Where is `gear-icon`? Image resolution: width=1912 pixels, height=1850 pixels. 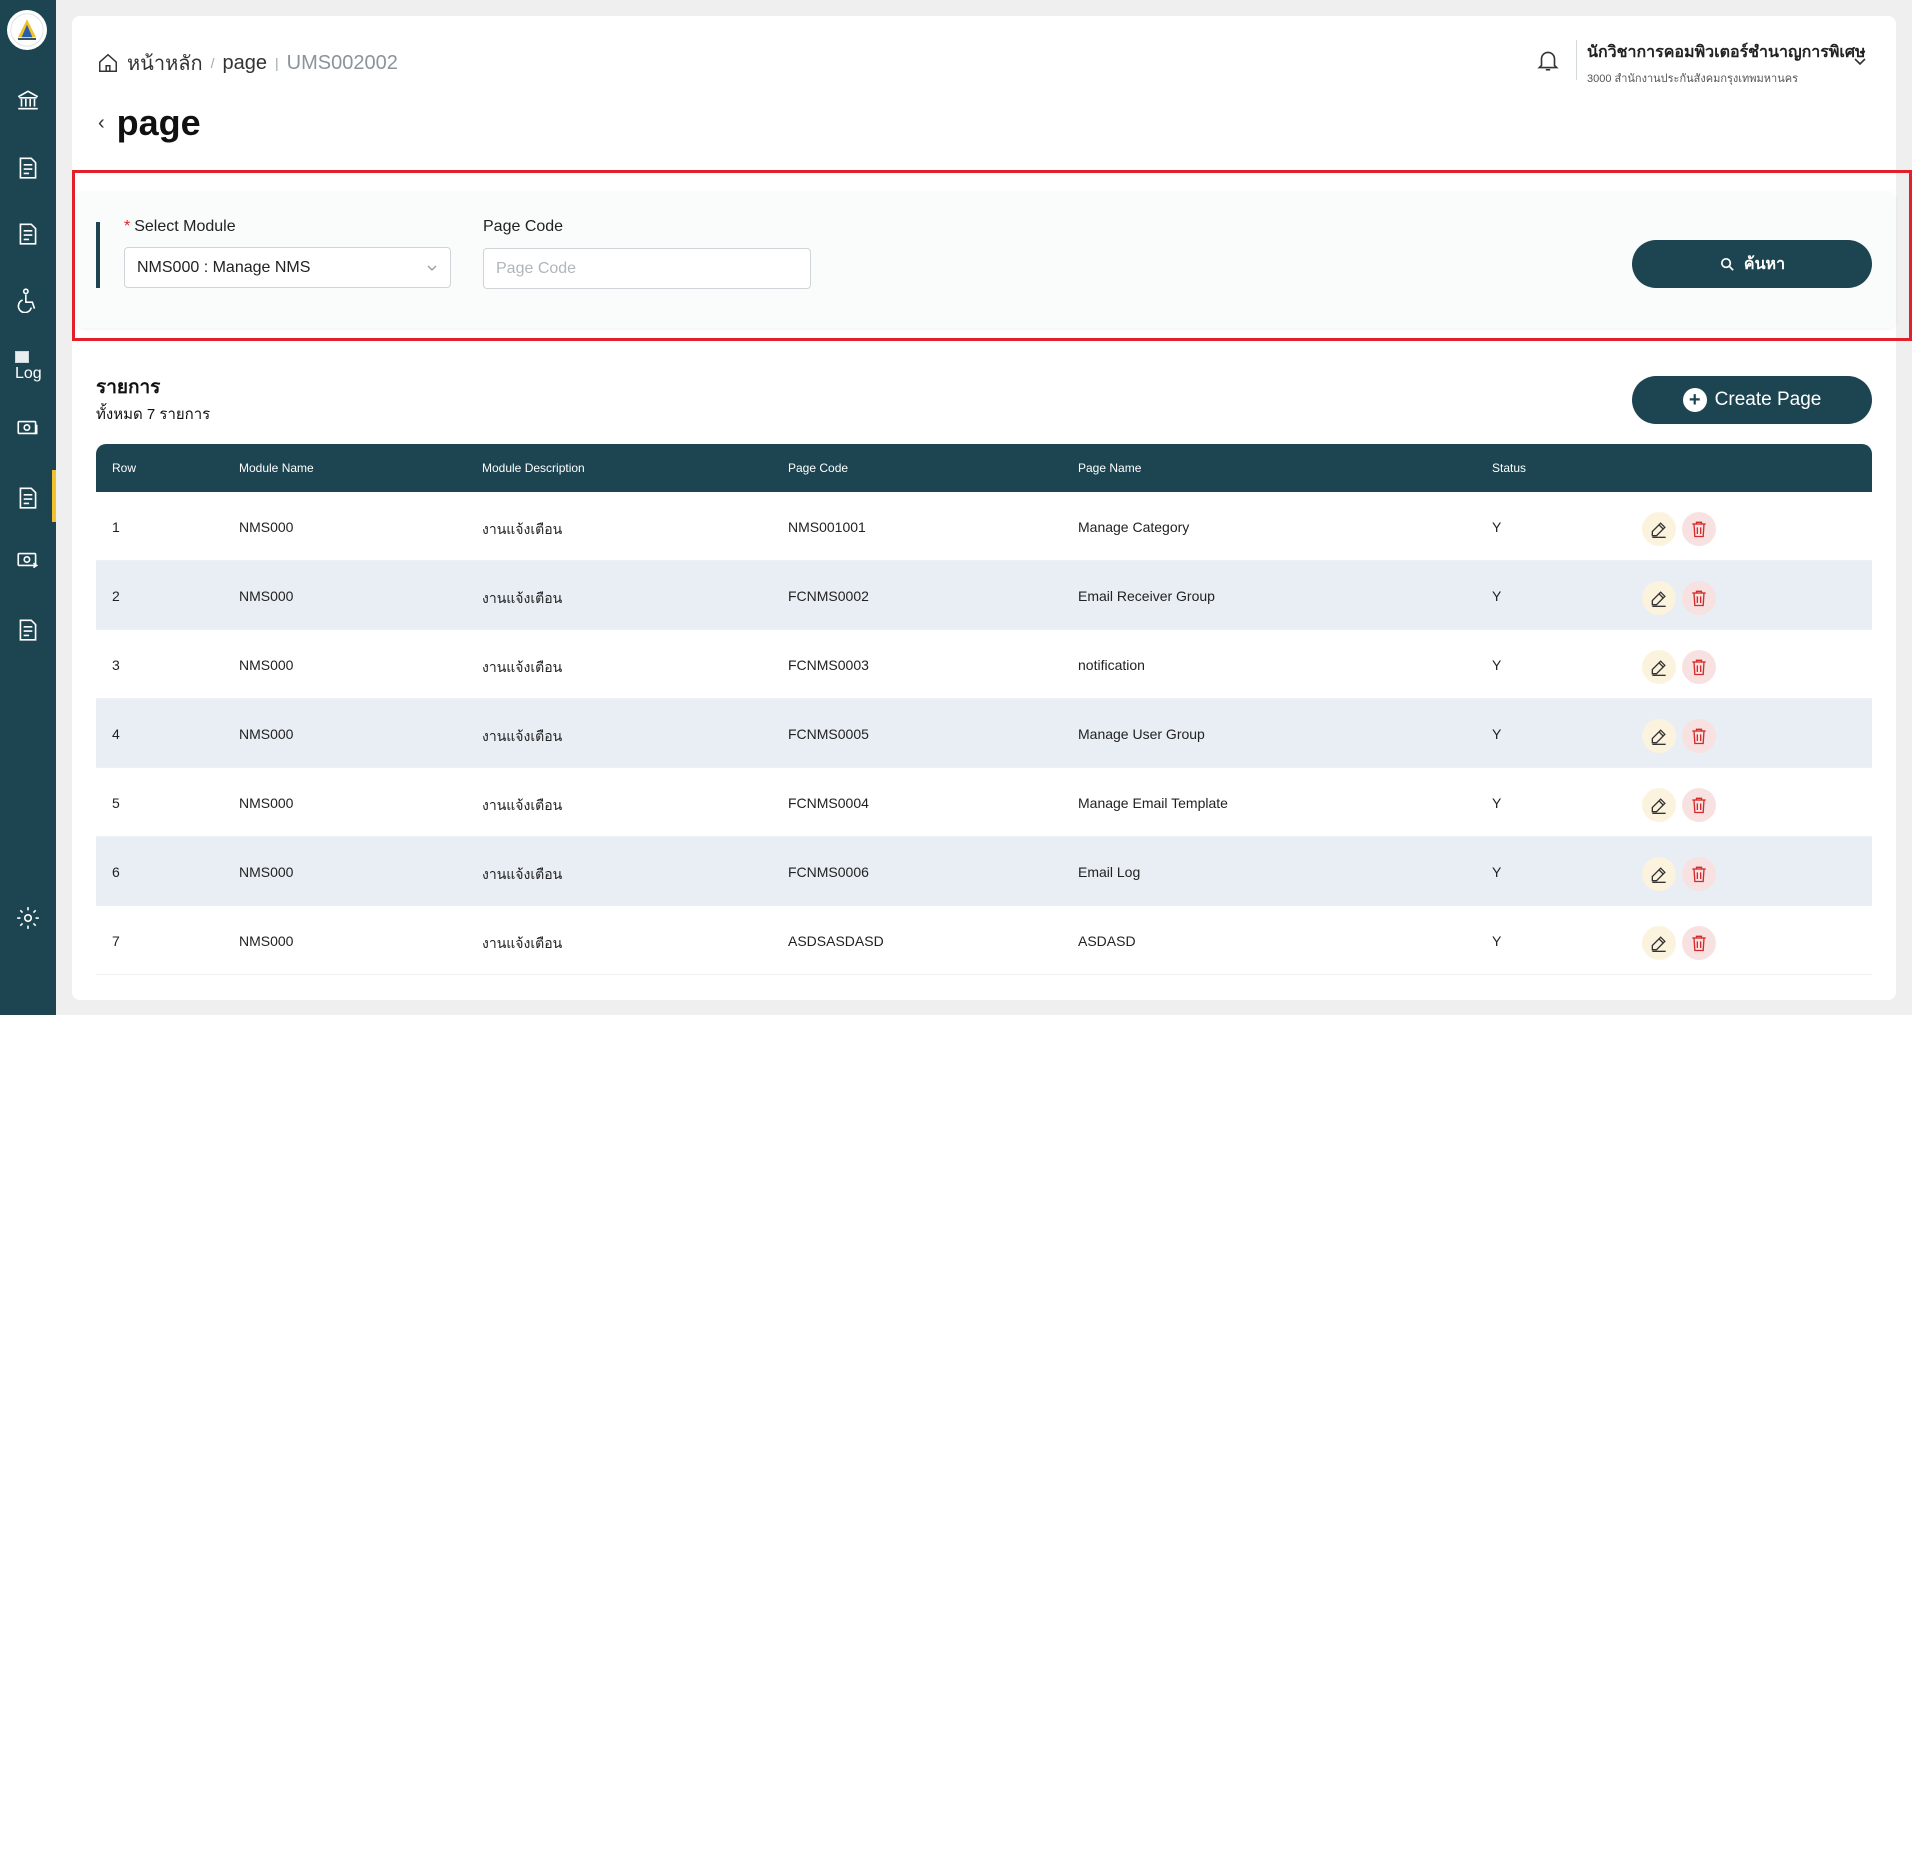
gear-icon is located at coordinates (28, 918).